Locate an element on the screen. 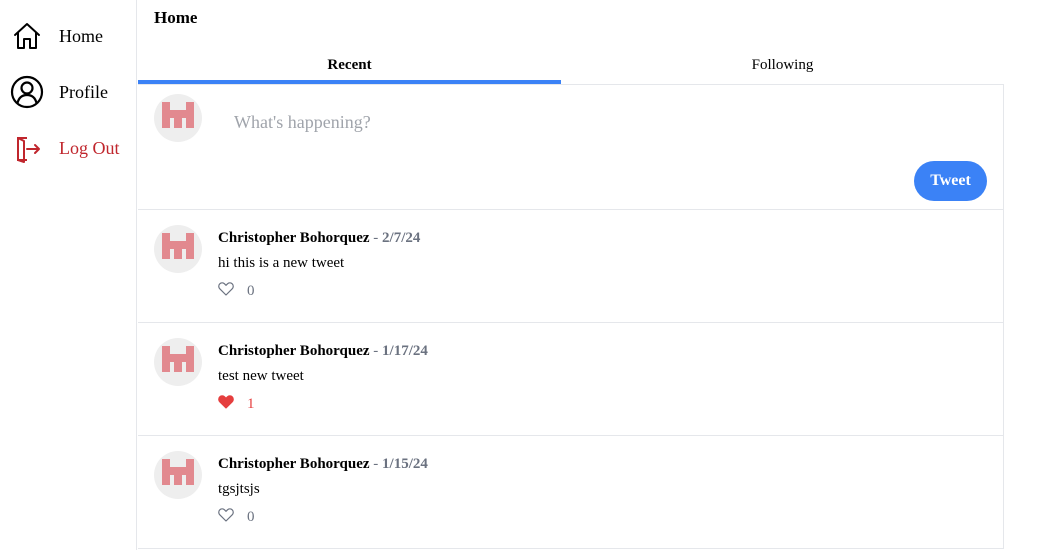  sidebar-item-label: Home is located at coordinates (81, 35).